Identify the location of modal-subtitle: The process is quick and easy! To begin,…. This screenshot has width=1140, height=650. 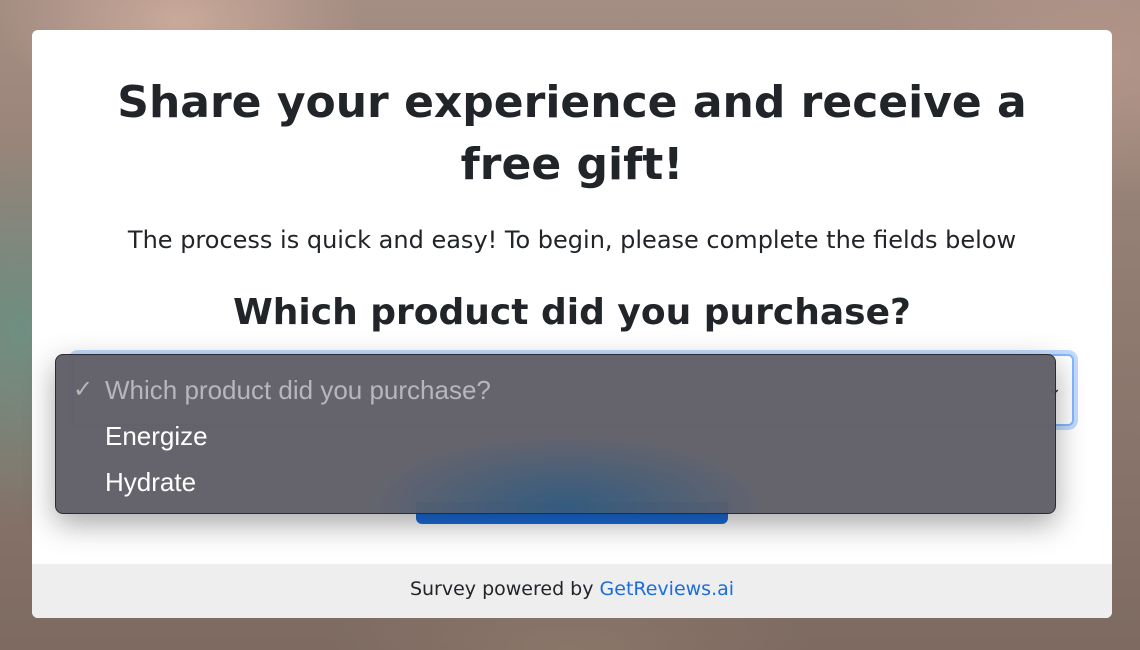
(572, 240).